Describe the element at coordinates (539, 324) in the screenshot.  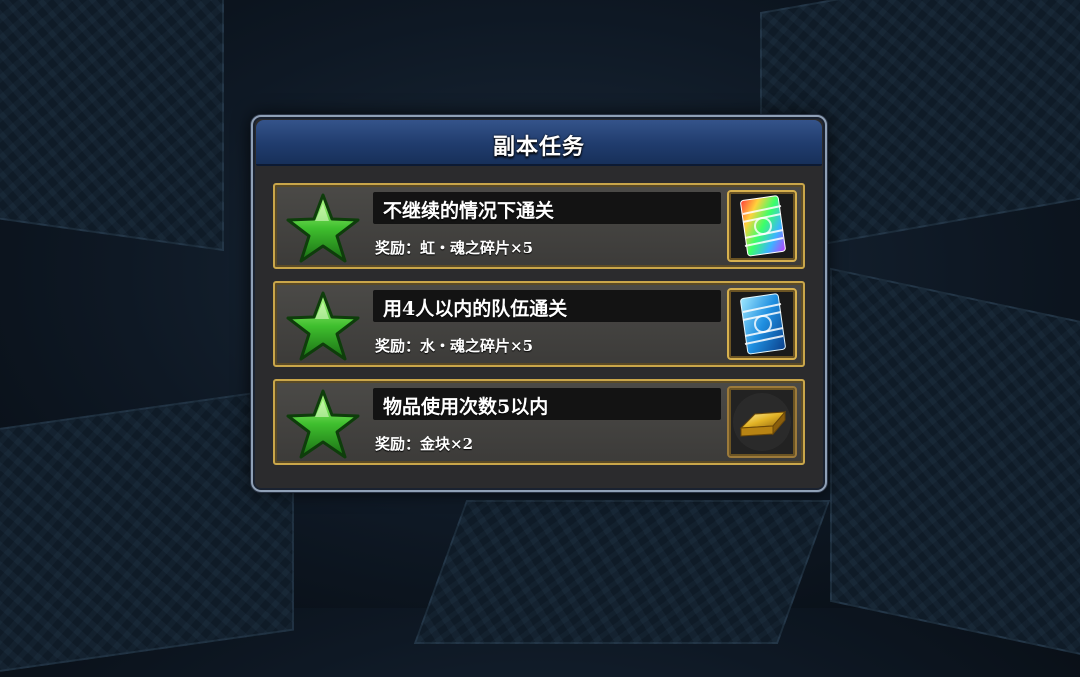
I see `mission-row: 用4人以内的队伍通关 奖励：水・魂之碎片×5` at that location.